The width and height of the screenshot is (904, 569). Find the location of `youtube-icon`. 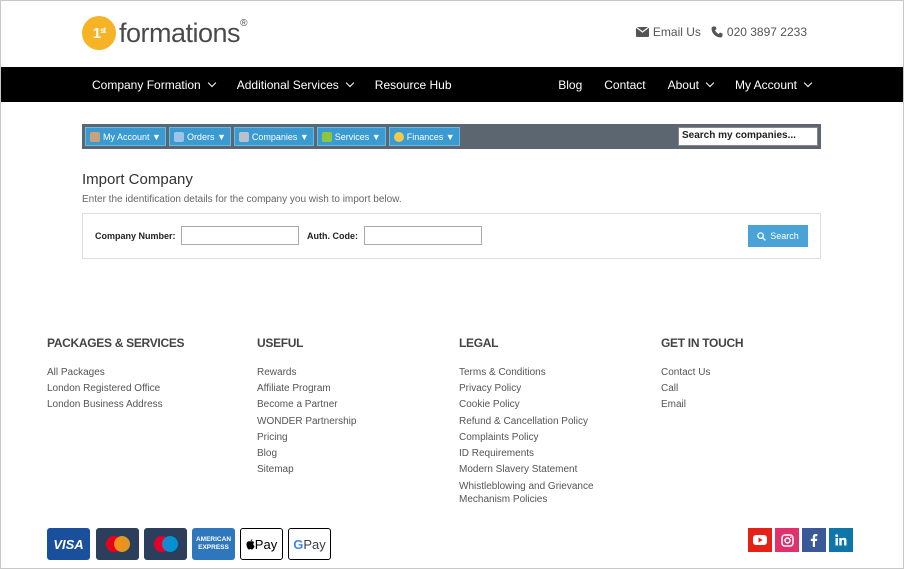

youtube-icon is located at coordinates (760, 540).